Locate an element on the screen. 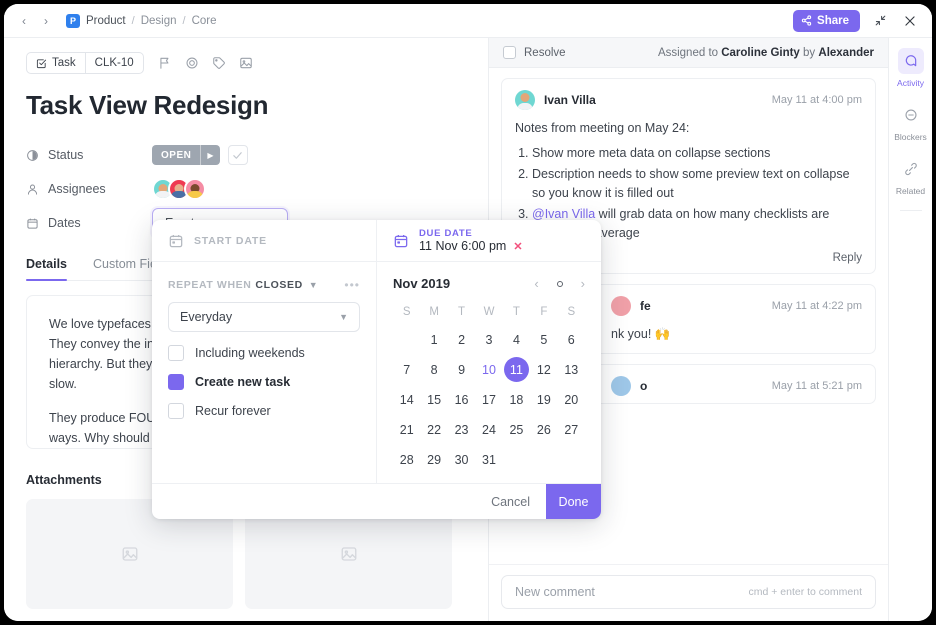  start-date-field: START DATE is located at coordinates (264, 240).